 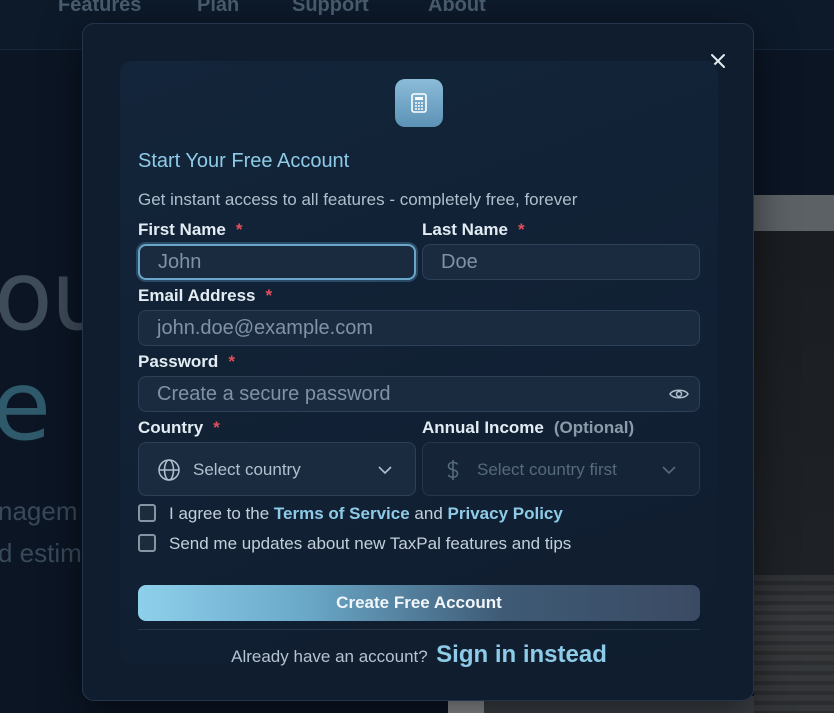 I want to click on hero-heading-line2: e, so click(x=26, y=406).